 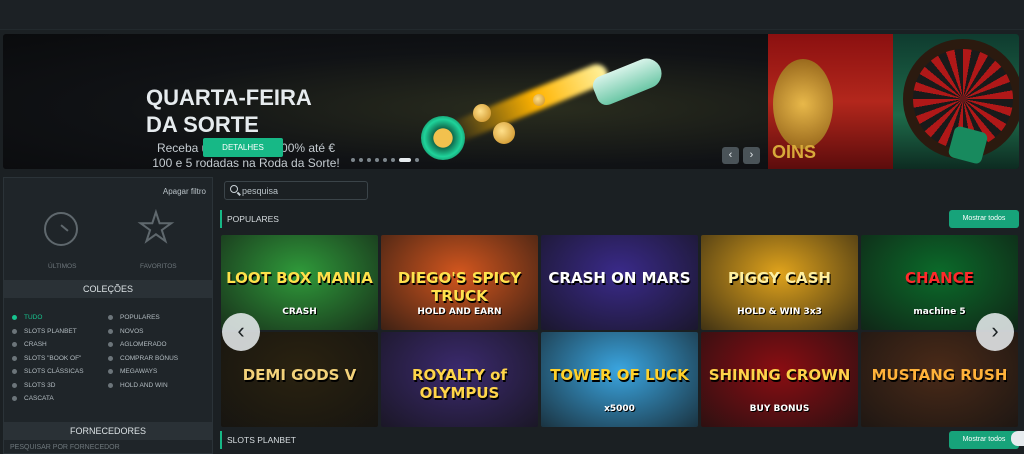 I want to click on game-subtitle: BUY BONUS, so click(x=779, y=409).